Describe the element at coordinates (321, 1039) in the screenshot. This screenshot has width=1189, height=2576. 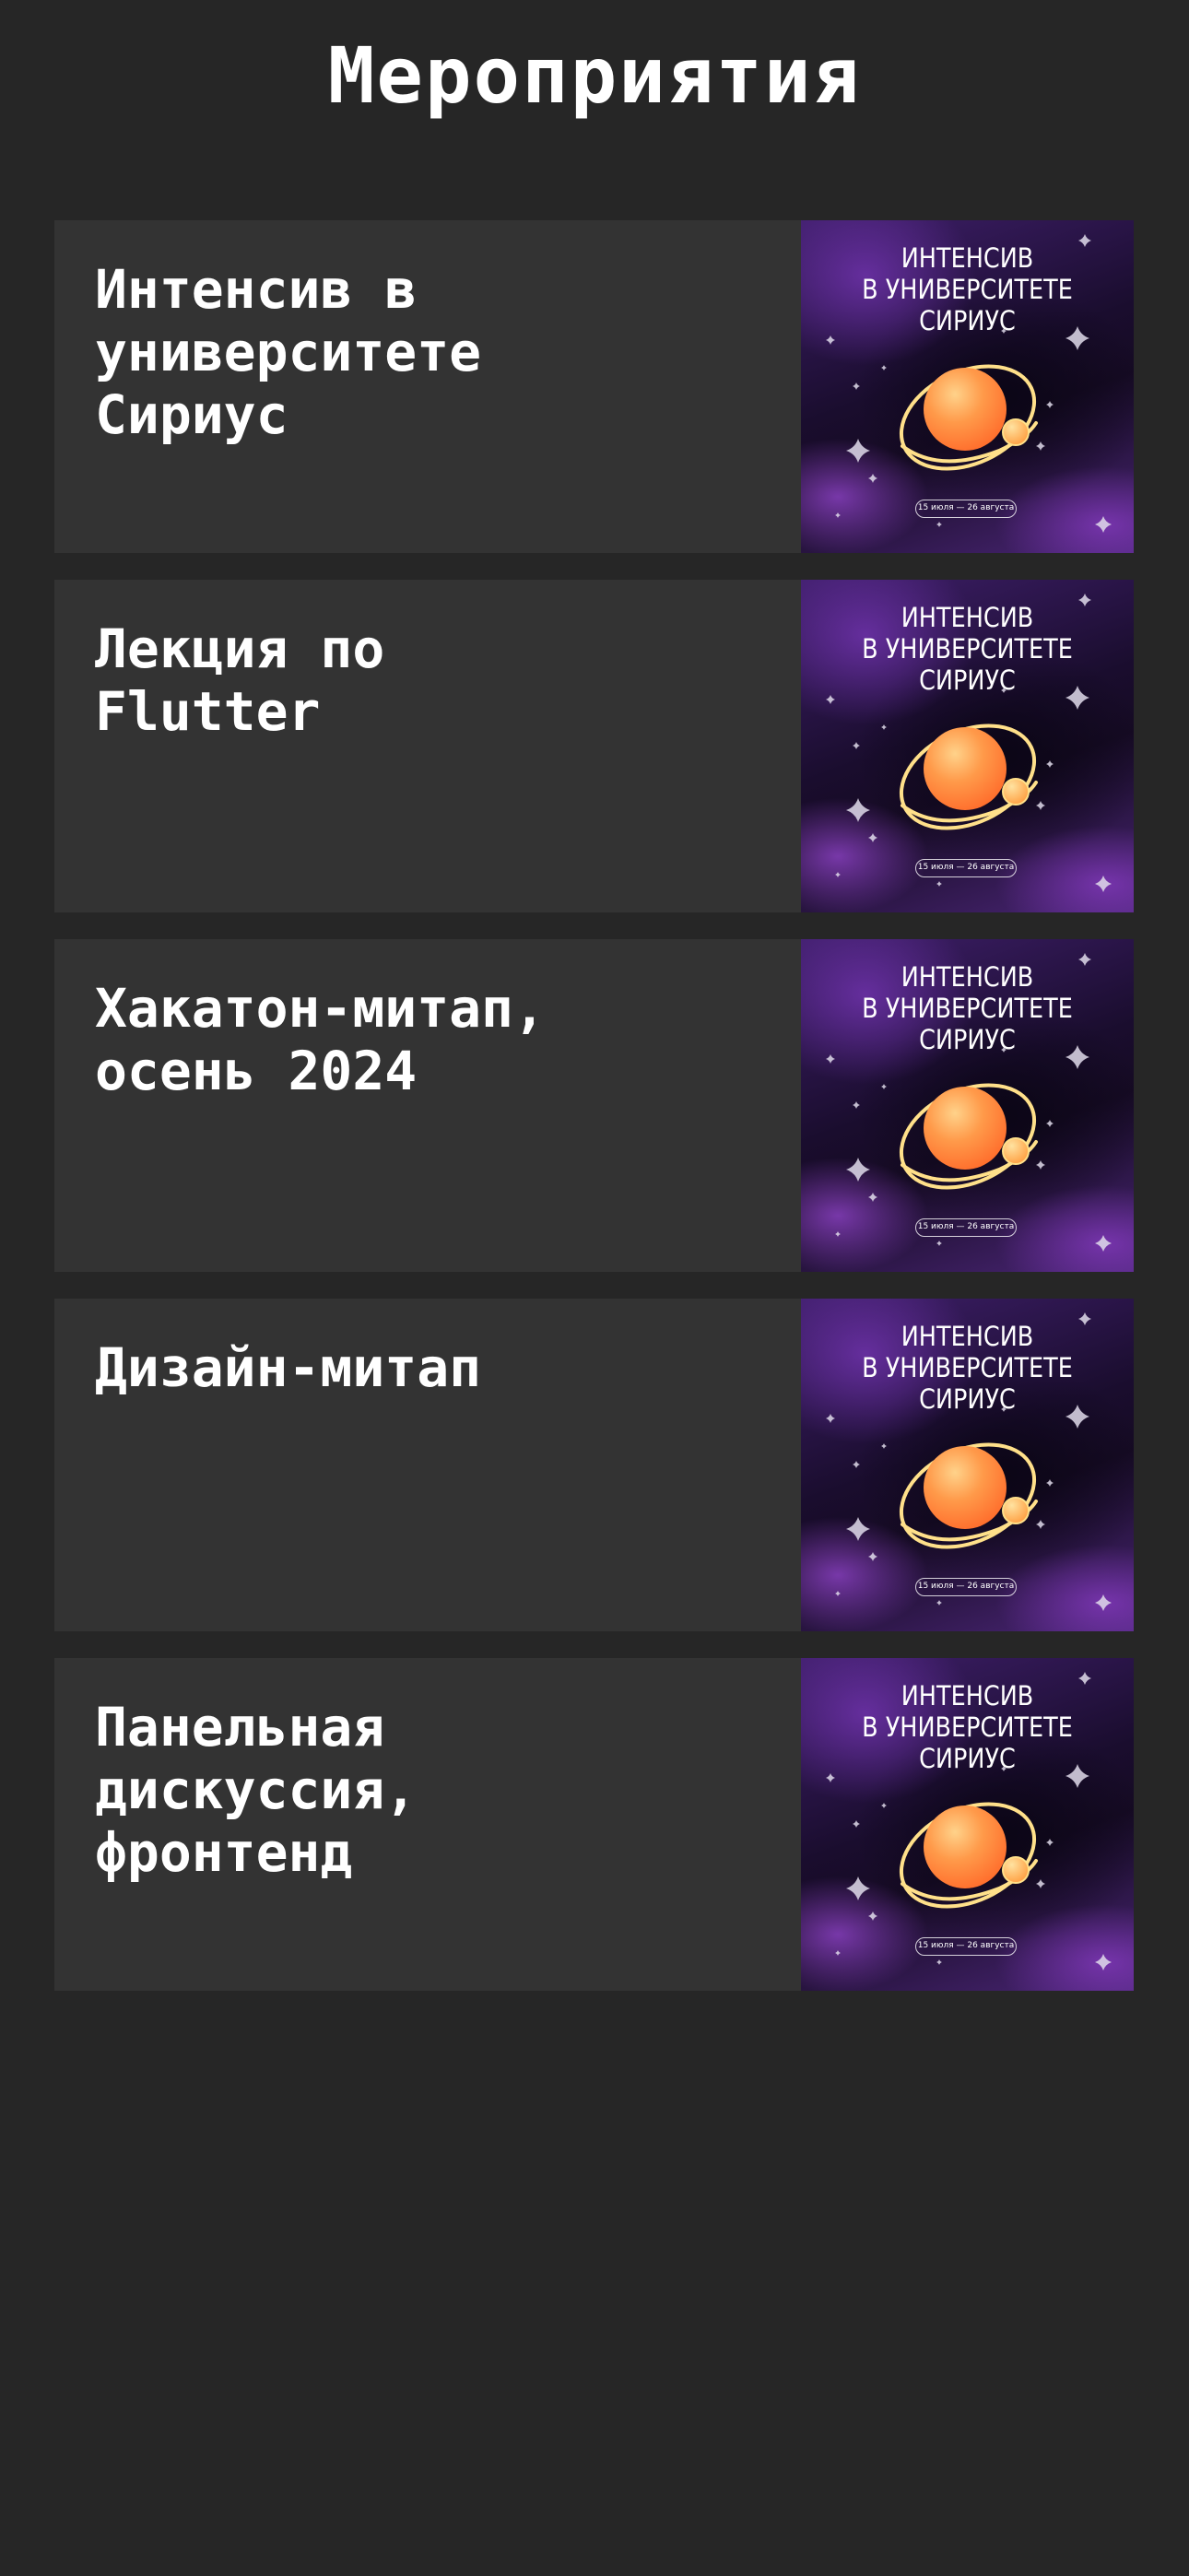
I see `event-title: Хакатон-митап, осень 2024` at that location.